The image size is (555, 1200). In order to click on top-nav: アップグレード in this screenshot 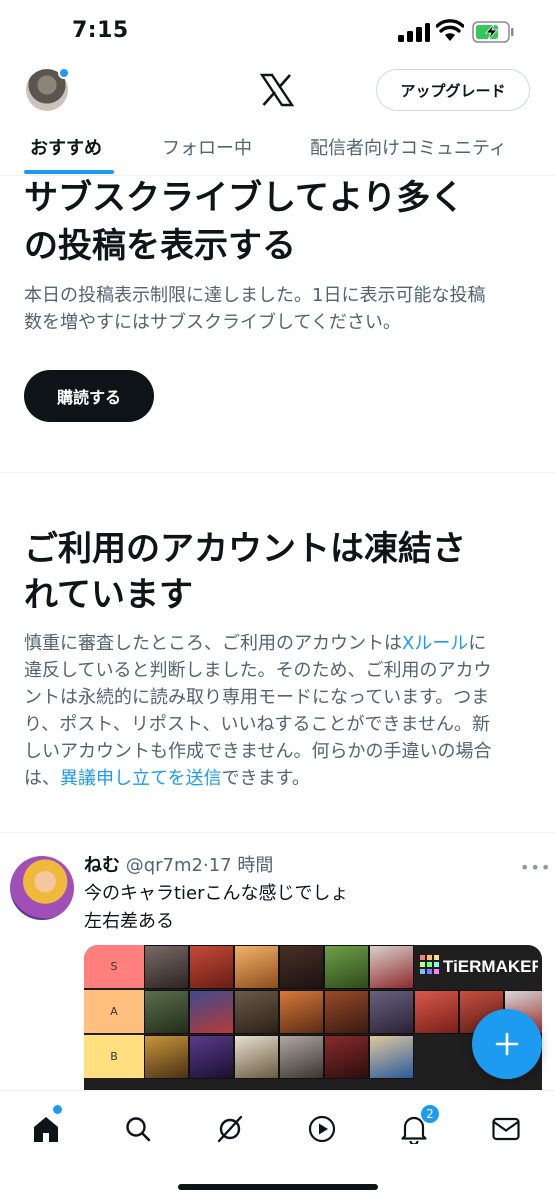, I will do `click(277, 90)`.